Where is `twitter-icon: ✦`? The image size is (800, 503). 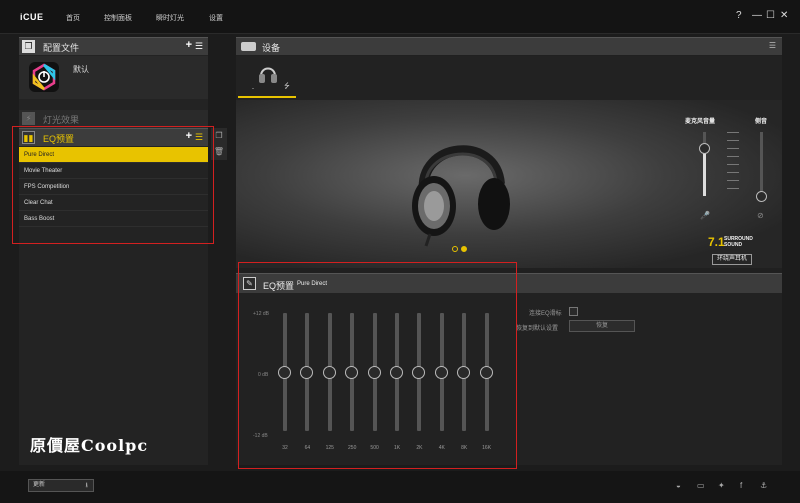 twitter-icon: ✦ is located at coordinates (721, 485).